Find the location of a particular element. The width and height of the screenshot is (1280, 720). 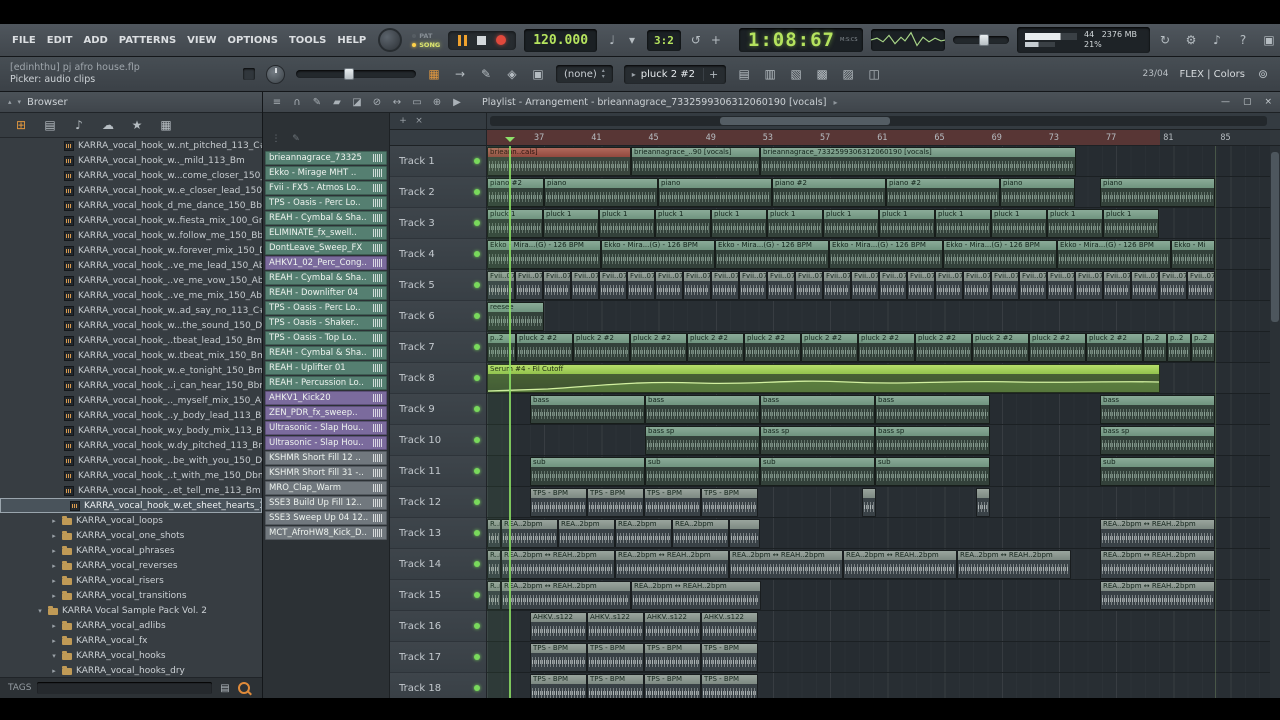

track-header: Track 7 is located at coordinates (438, 347).